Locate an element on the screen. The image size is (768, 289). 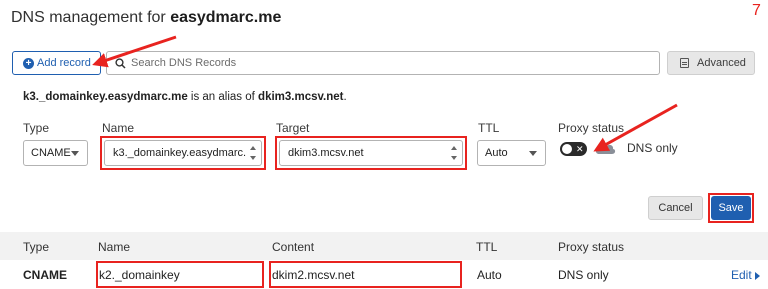
toggle-knob is located at coordinates (567, 149).